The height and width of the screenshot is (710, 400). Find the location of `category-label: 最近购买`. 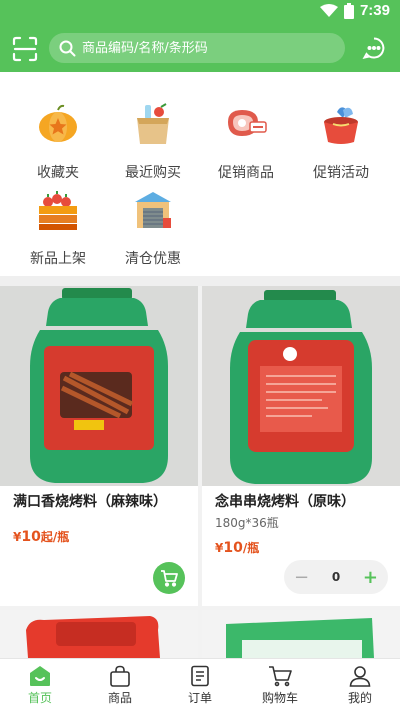

category-label: 最近购买 is located at coordinates (153, 173).